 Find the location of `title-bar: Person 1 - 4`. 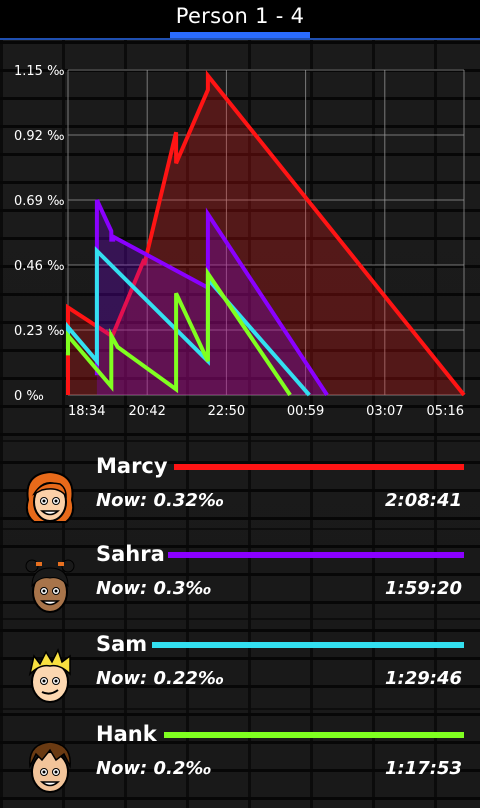

title-bar: Person 1 - 4 is located at coordinates (240, 20).